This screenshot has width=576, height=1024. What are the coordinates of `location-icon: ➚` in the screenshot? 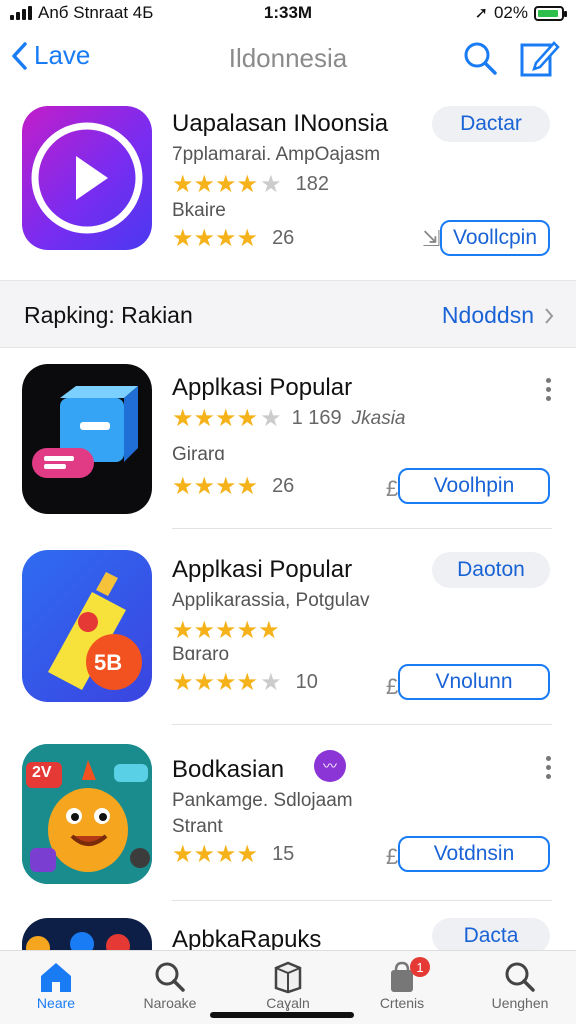 It's located at (481, 13).